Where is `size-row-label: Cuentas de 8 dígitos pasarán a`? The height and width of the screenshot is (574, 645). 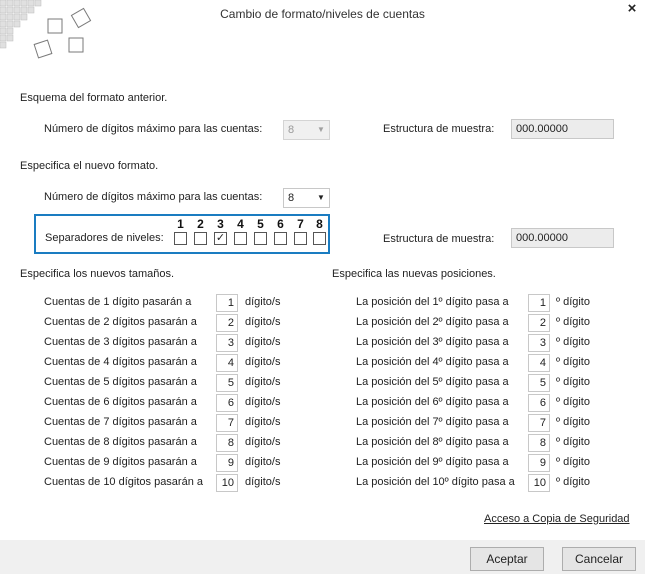
size-row-label: Cuentas de 8 dígitos pasarán a is located at coordinates (120, 442).